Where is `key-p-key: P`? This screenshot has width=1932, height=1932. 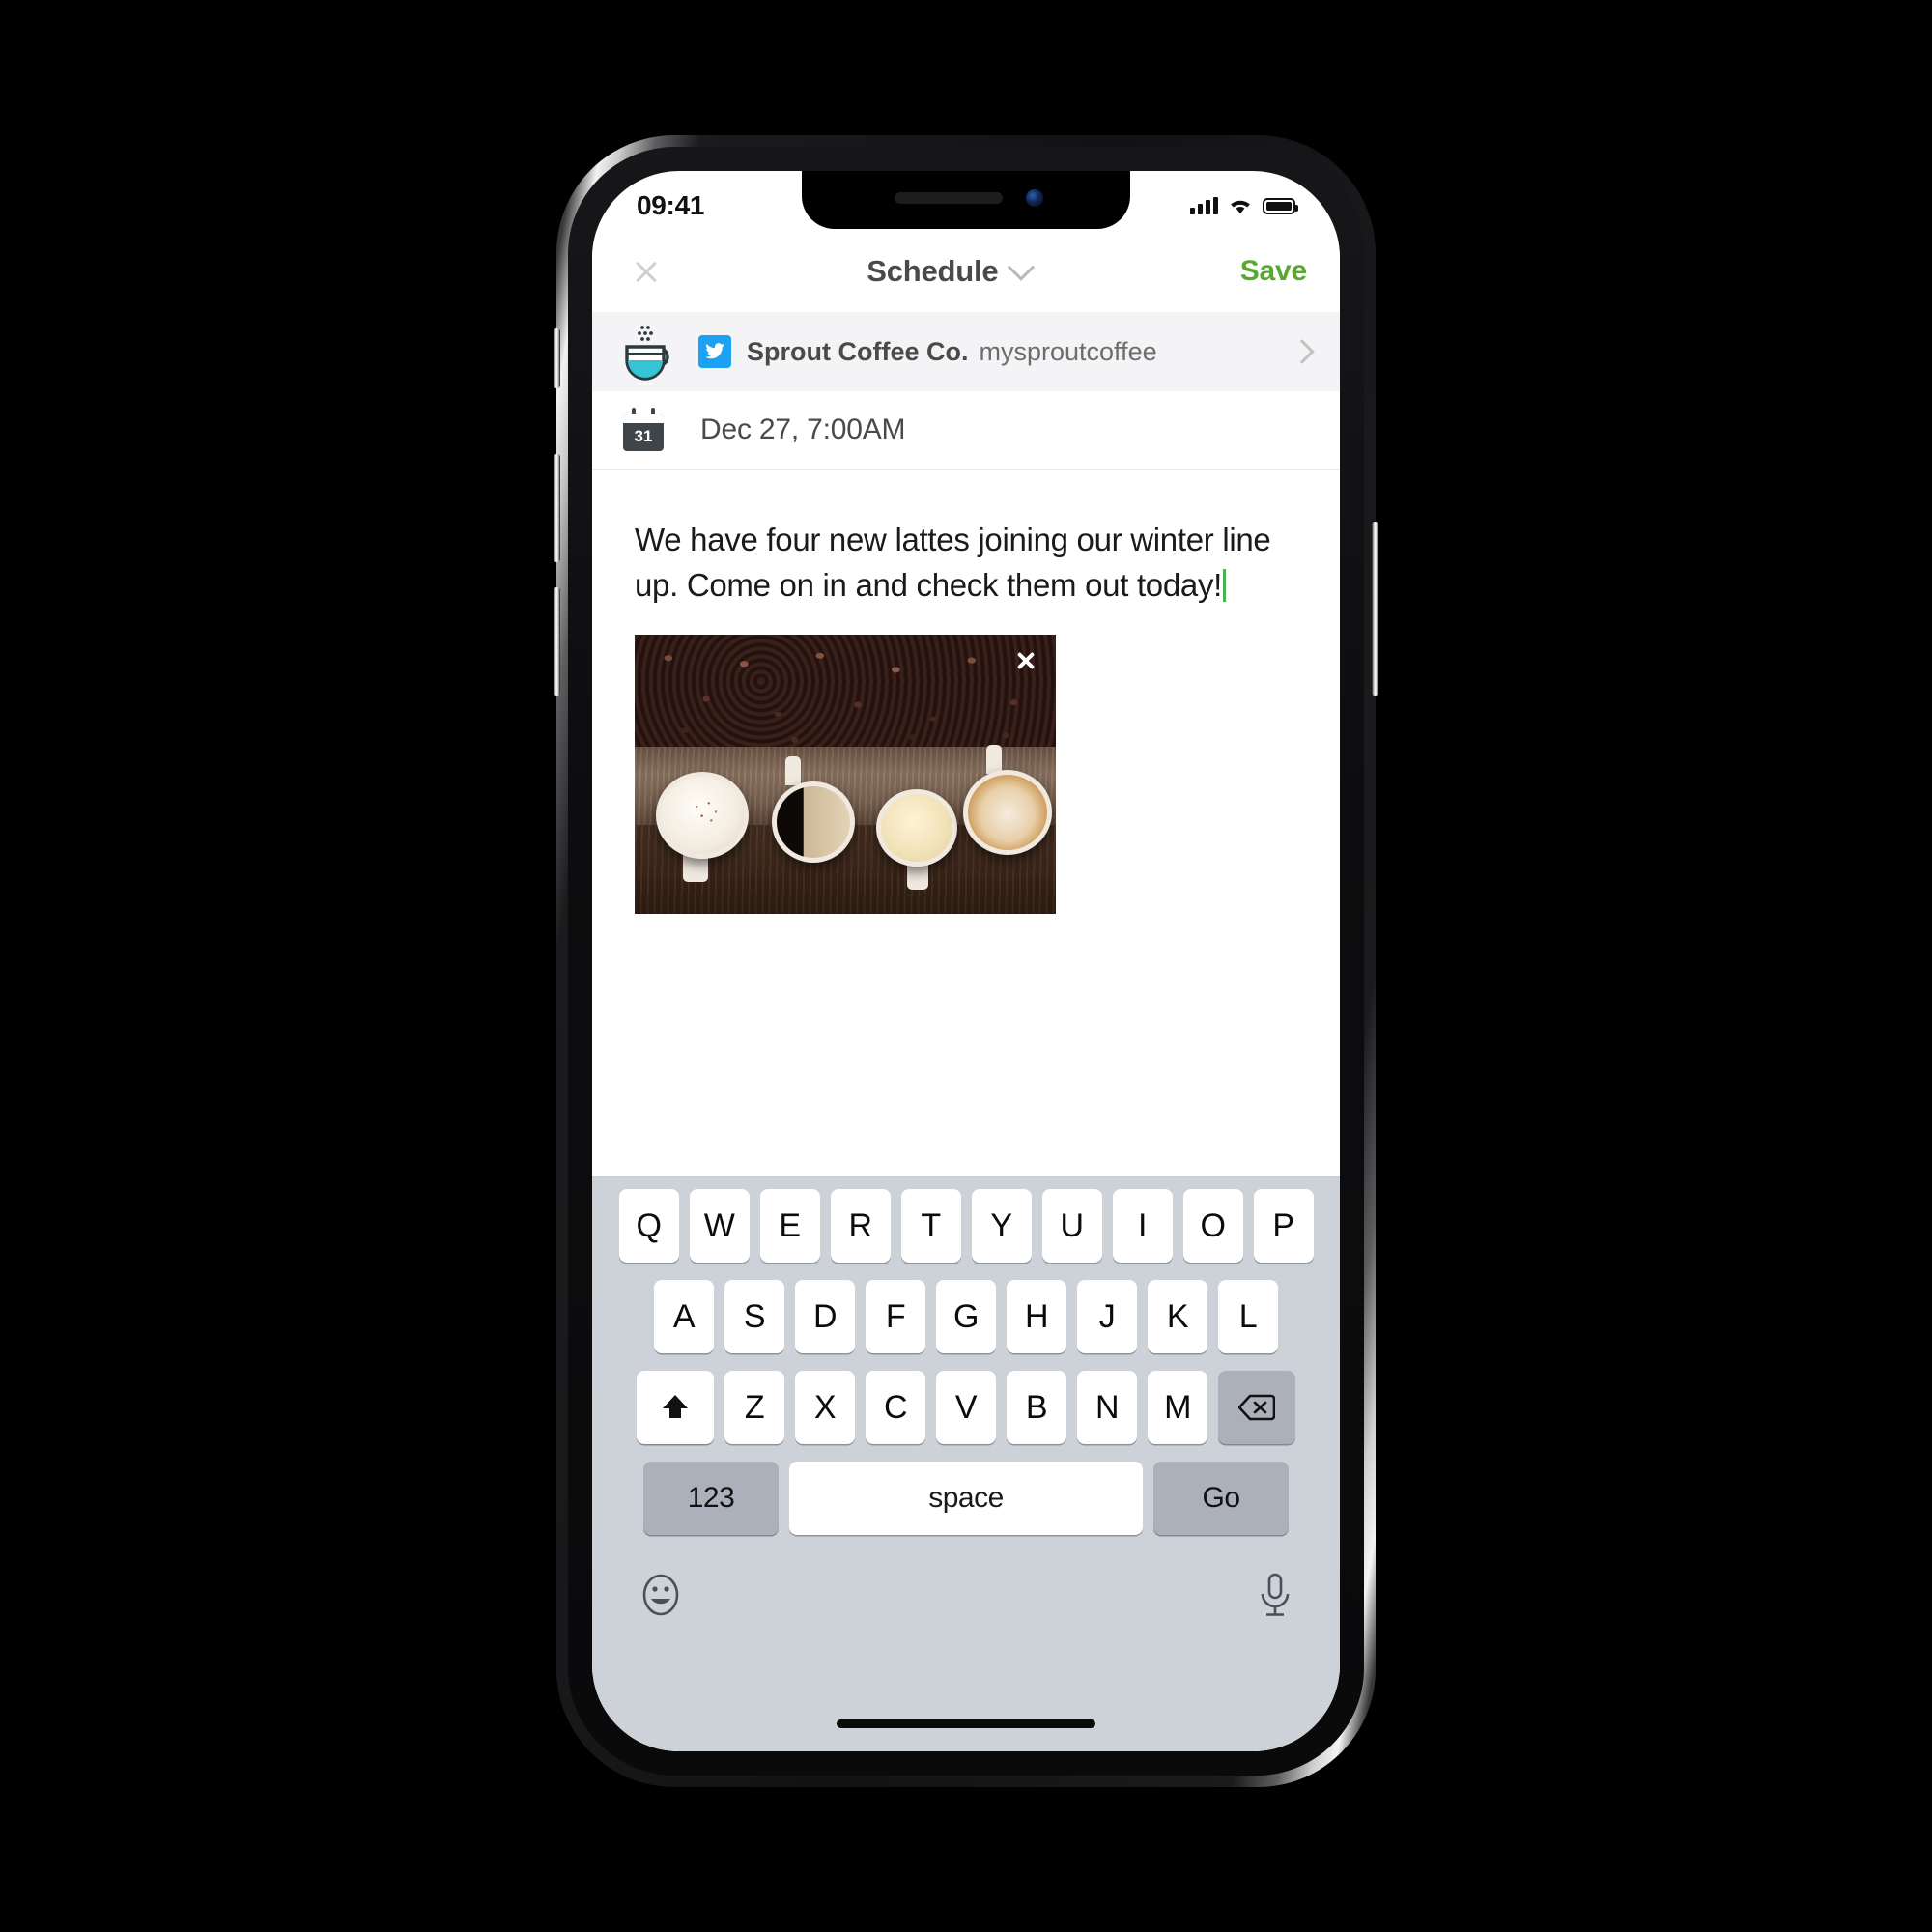 key-p-key: P is located at coordinates (1283, 1226).